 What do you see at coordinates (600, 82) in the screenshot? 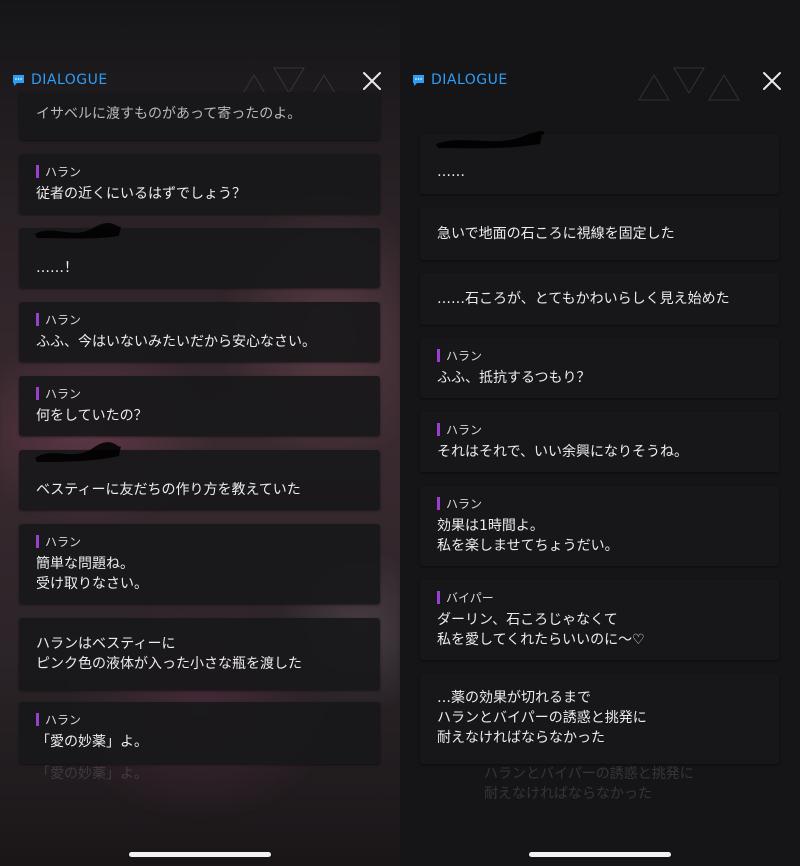
I see `dialogue-header: DIALOGUE` at bounding box center [600, 82].